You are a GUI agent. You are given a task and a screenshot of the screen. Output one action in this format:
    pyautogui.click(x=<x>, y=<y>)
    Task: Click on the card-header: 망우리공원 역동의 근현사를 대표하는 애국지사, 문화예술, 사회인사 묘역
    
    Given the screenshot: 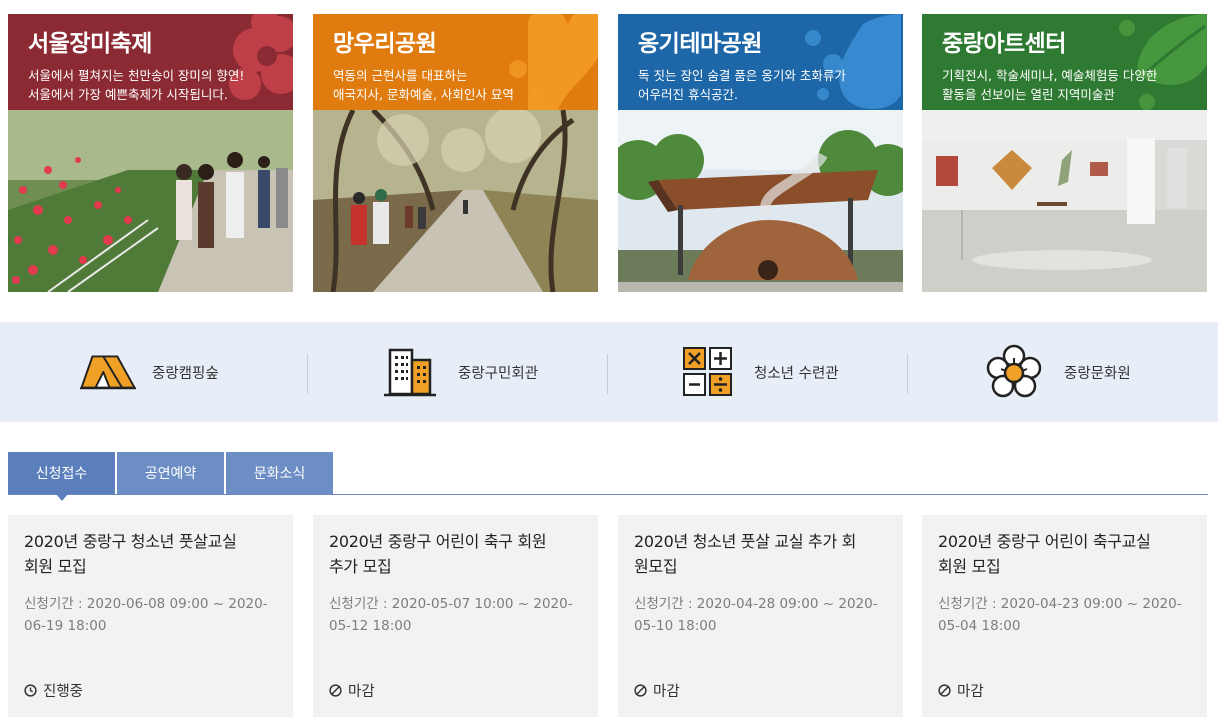 What is the action you would take?
    pyautogui.click(x=455, y=62)
    